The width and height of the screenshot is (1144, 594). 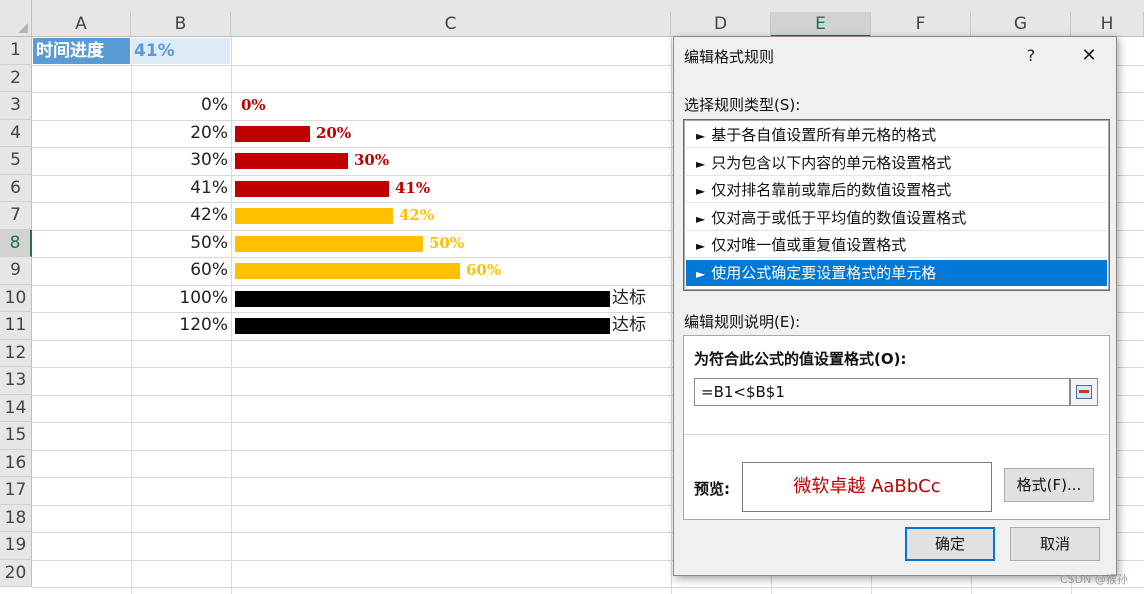 I want to click on cell-b9: 60%, so click(x=179, y=270).